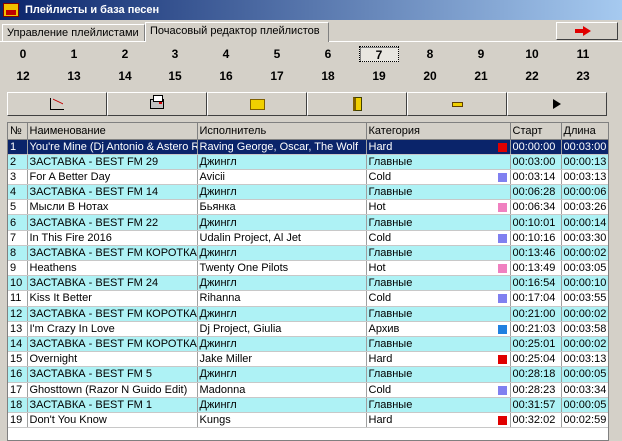  I want to click on hour-18: 18, so click(328, 76).